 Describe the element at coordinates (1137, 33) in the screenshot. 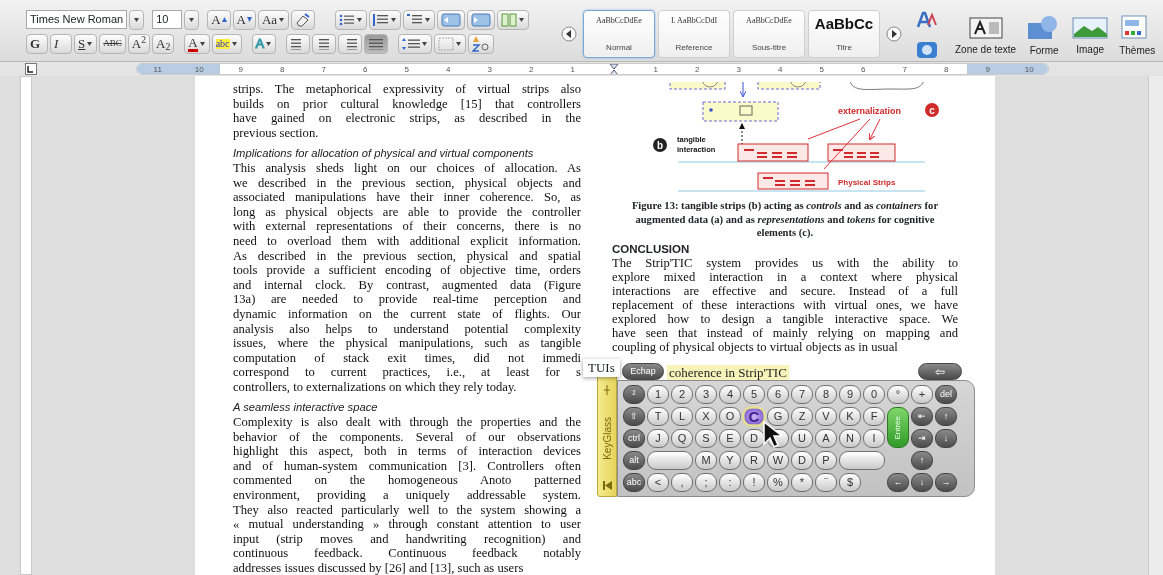

I see `insert-themes-button: Thèmes` at that location.